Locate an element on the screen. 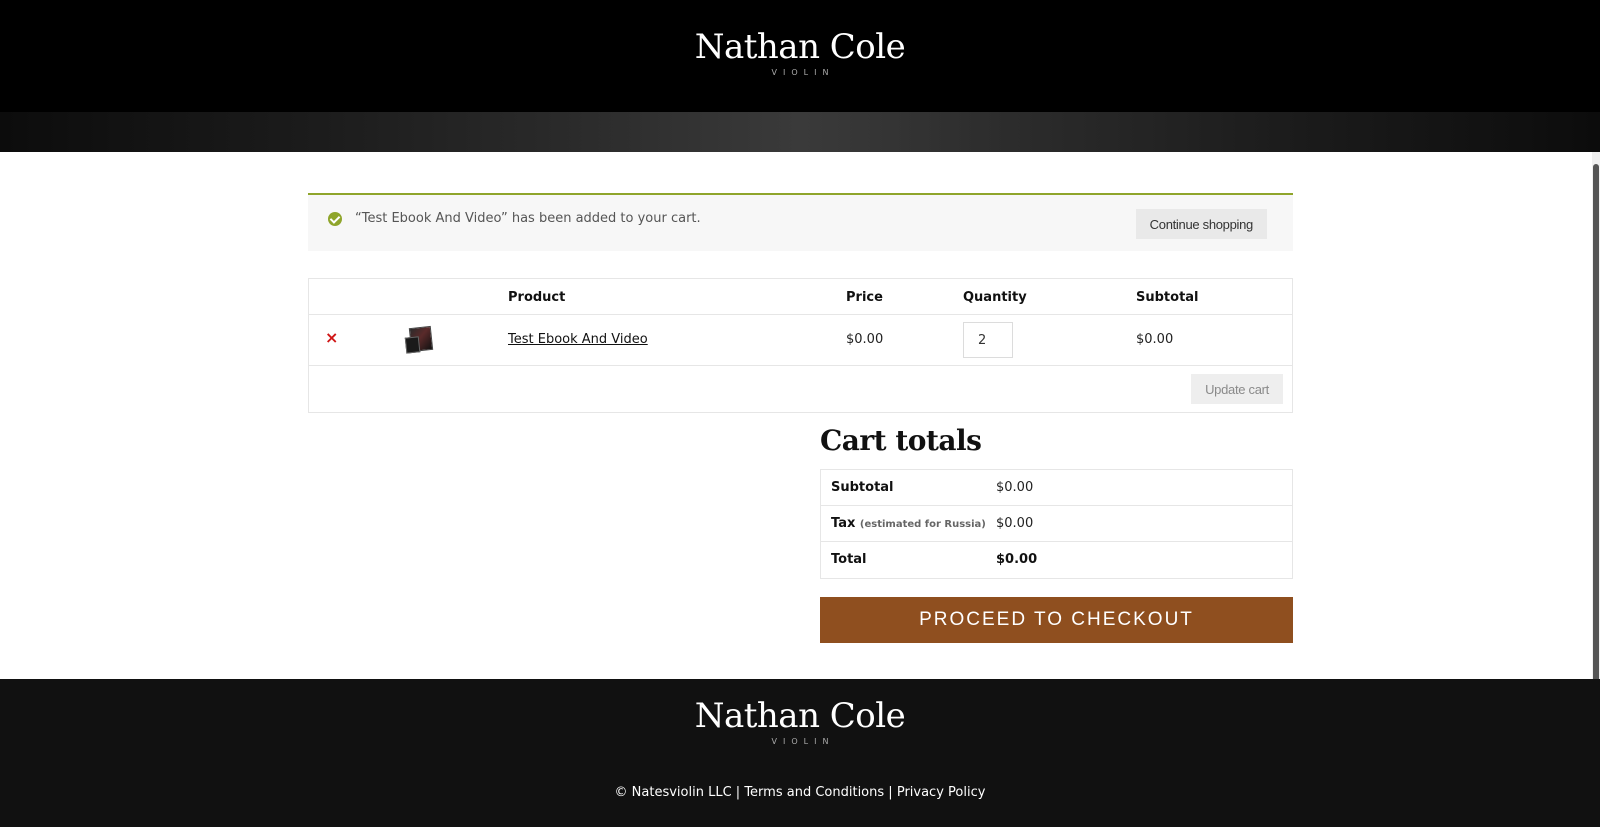 This screenshot has width=1600, height=827. terms-link: Terms and Conditions is located at coordinates (814, 792).